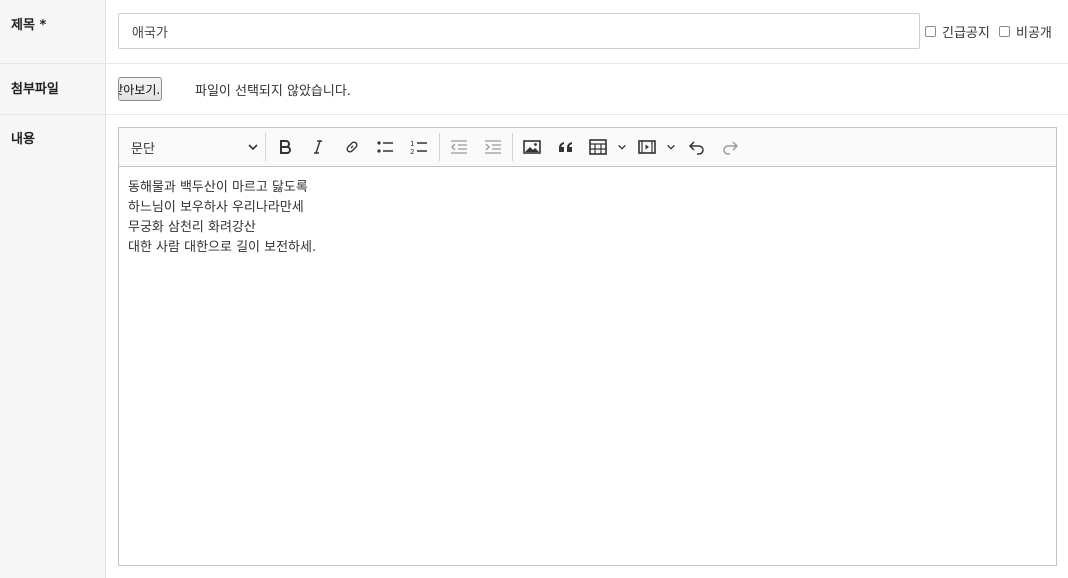 Image resolution: width=1068 pixels, height=578 pixels. What do you see at coordinates (216, 207) in the screenshot?
I see `content-line: 하느님이 보우하사 우리나라만세` at bounding box center [216, 207].